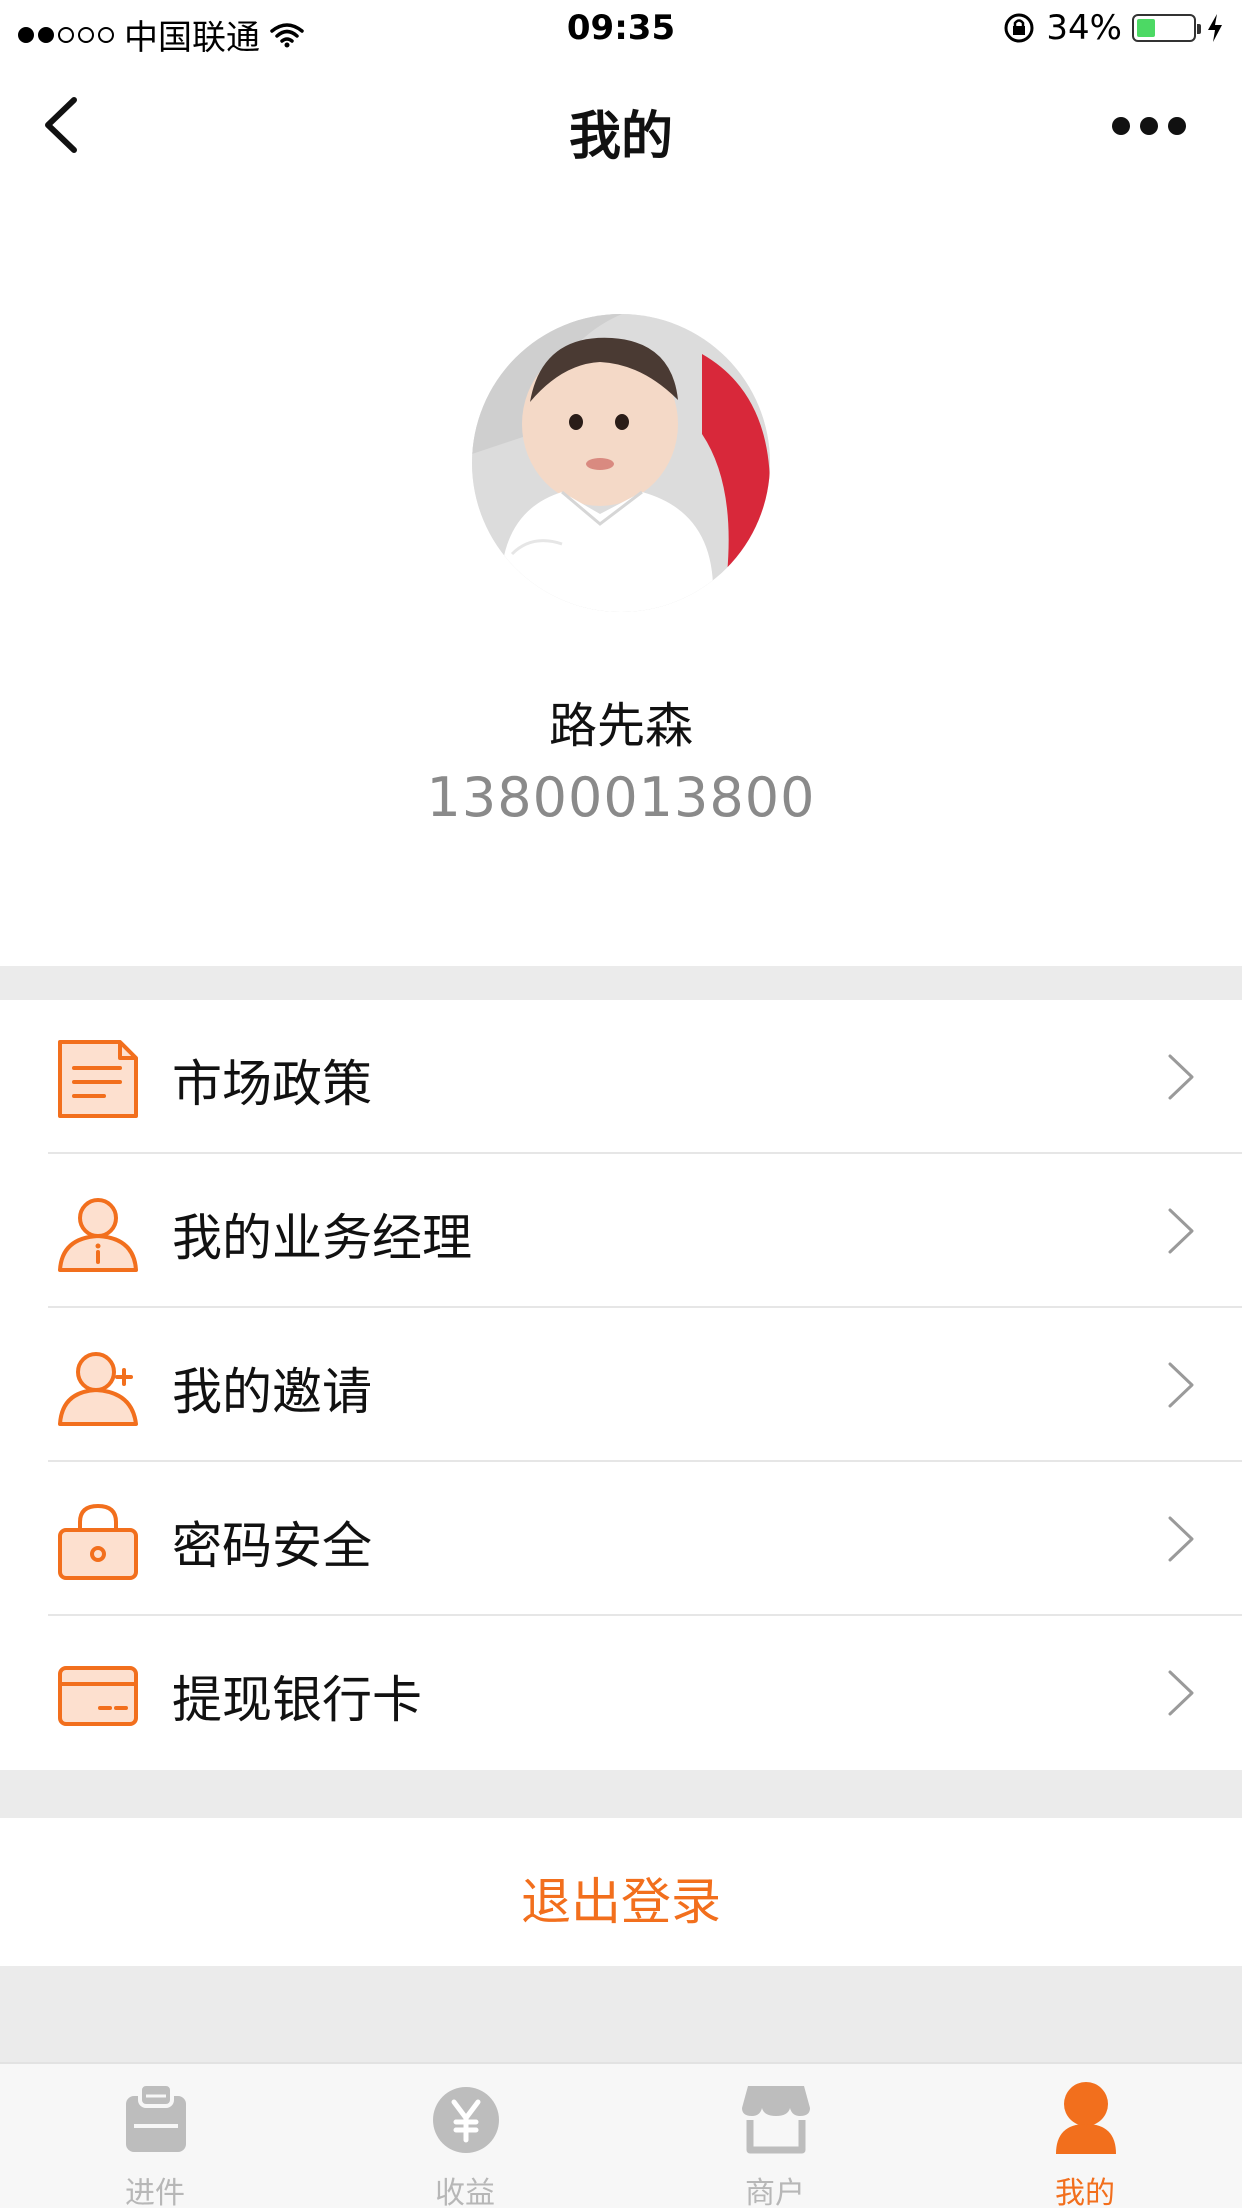  I want to click on avatar-photo, so click(621, 463).